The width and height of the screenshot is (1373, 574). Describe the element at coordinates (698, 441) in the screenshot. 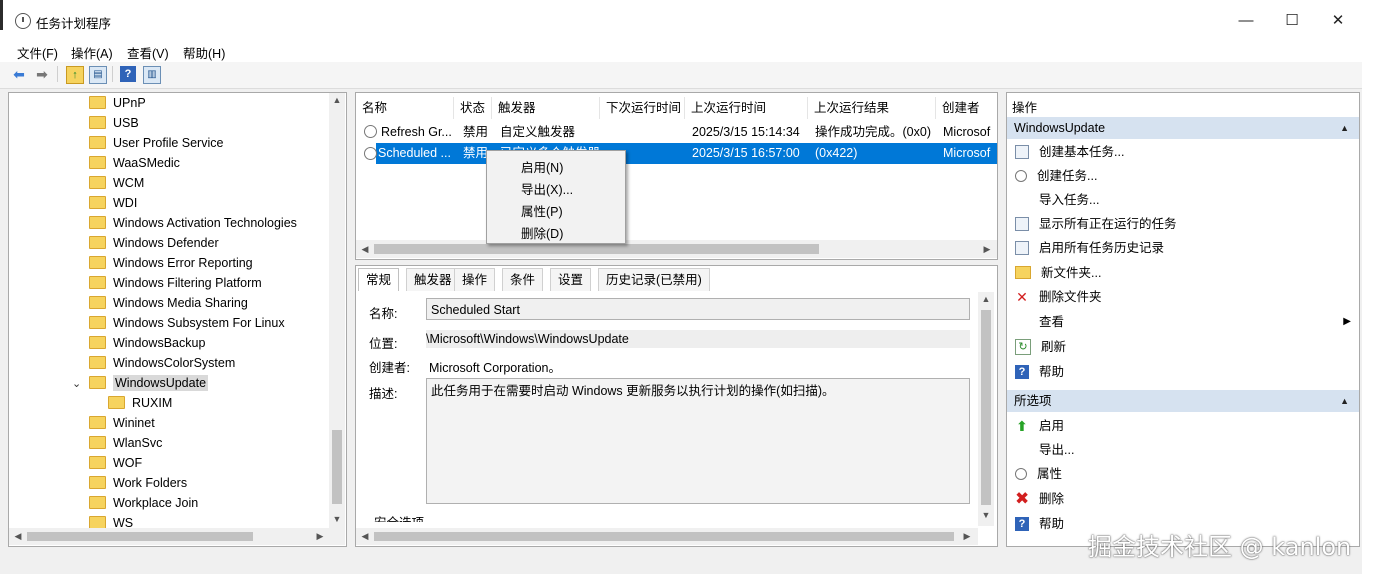

I see `description-field: 此任务用于在需要时启动 Windows 更新服务以执行计划的操作(如扫描)。` at that location.